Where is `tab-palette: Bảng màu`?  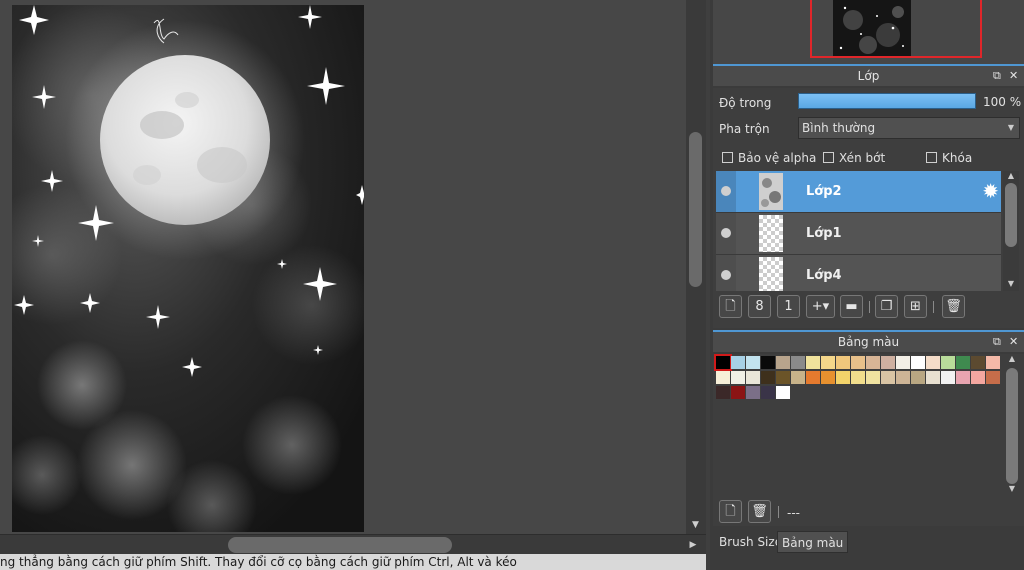 tab-palette: Bảng màu is located at coordinates (813, 542).